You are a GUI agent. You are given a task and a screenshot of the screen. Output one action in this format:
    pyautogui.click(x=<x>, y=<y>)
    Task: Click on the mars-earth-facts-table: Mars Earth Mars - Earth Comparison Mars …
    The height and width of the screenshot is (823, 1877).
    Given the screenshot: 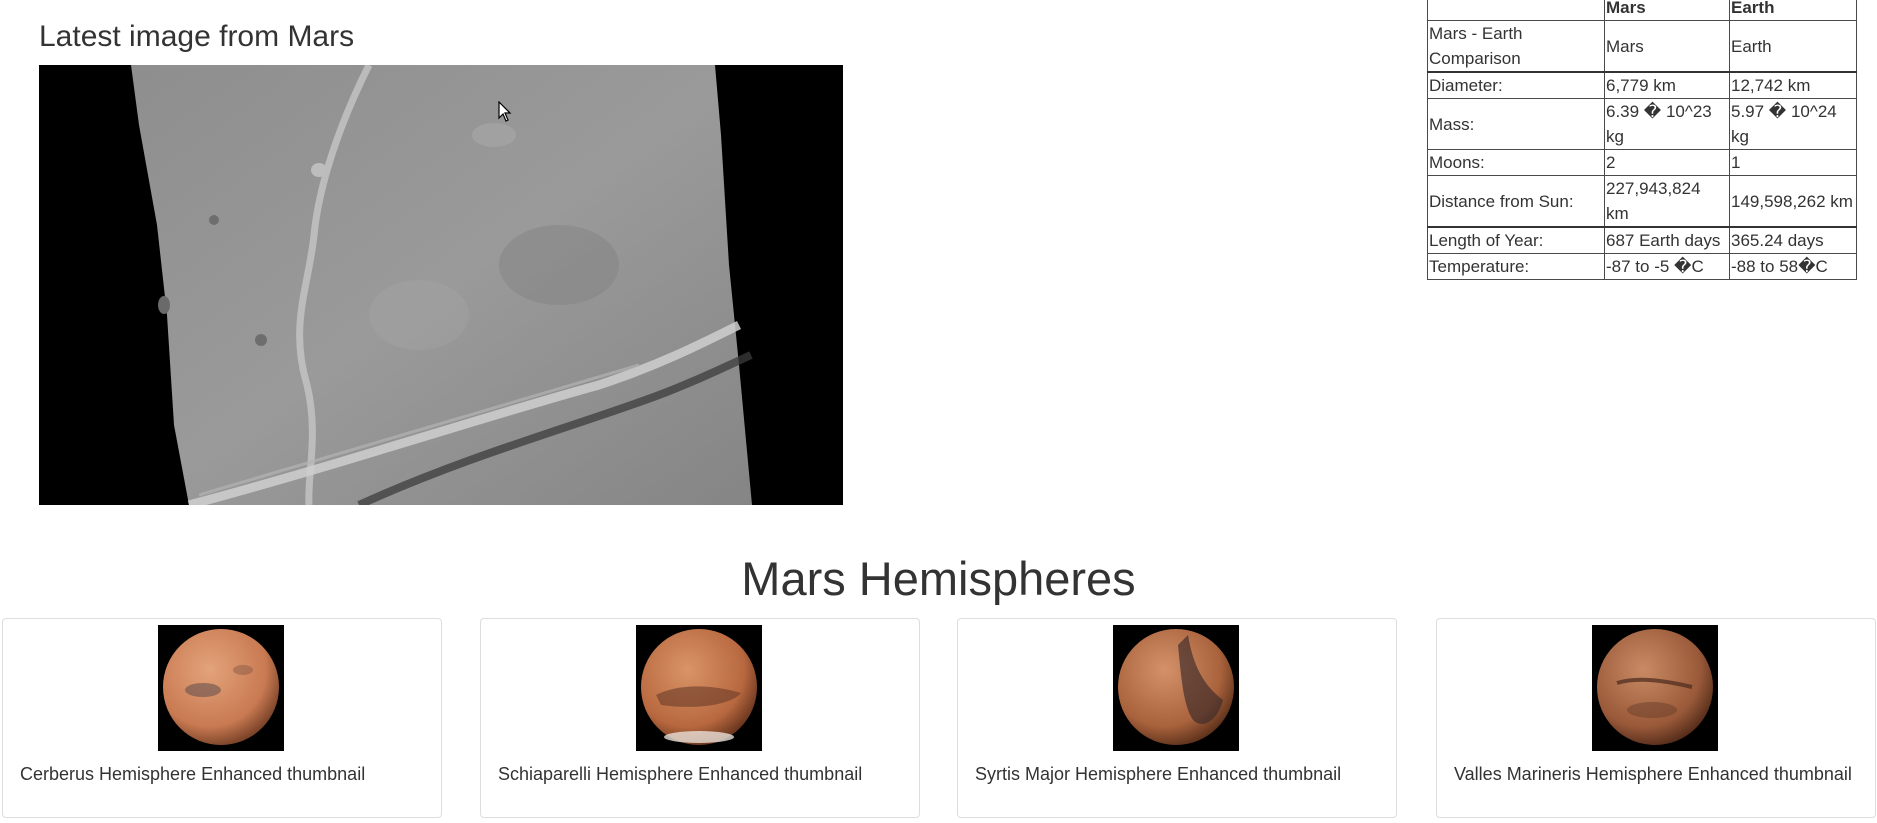 What is the action you would take?
    pyautogui.click(x=1642, y=140)
    